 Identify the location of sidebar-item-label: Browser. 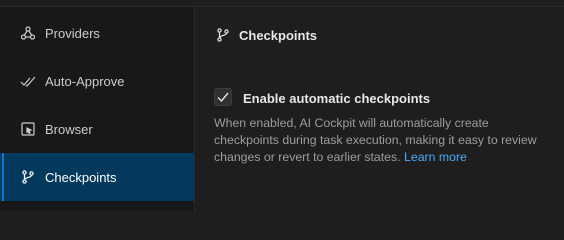
(69, 129).